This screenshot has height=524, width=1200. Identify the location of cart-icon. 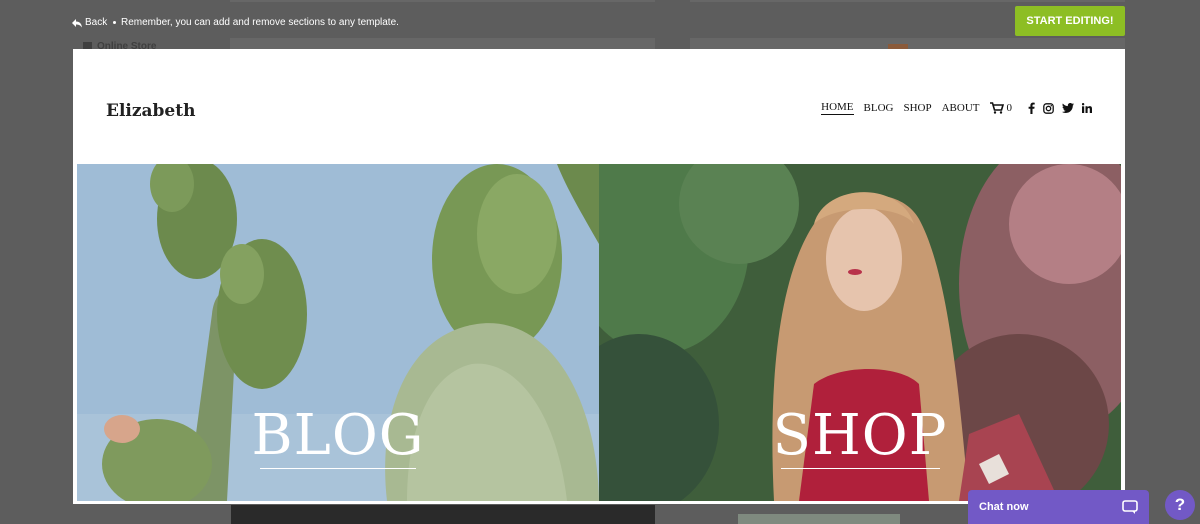
(996, 108).